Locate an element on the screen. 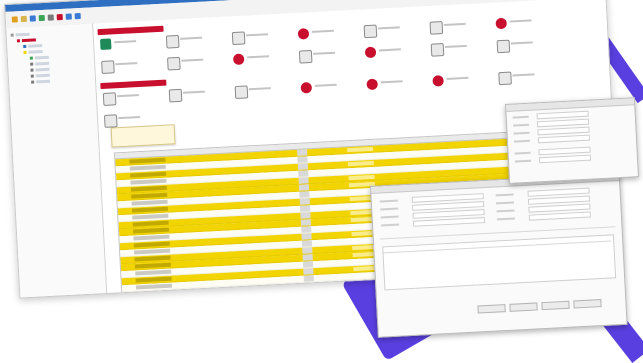  folder-icon is located at coordinates (23, 19).